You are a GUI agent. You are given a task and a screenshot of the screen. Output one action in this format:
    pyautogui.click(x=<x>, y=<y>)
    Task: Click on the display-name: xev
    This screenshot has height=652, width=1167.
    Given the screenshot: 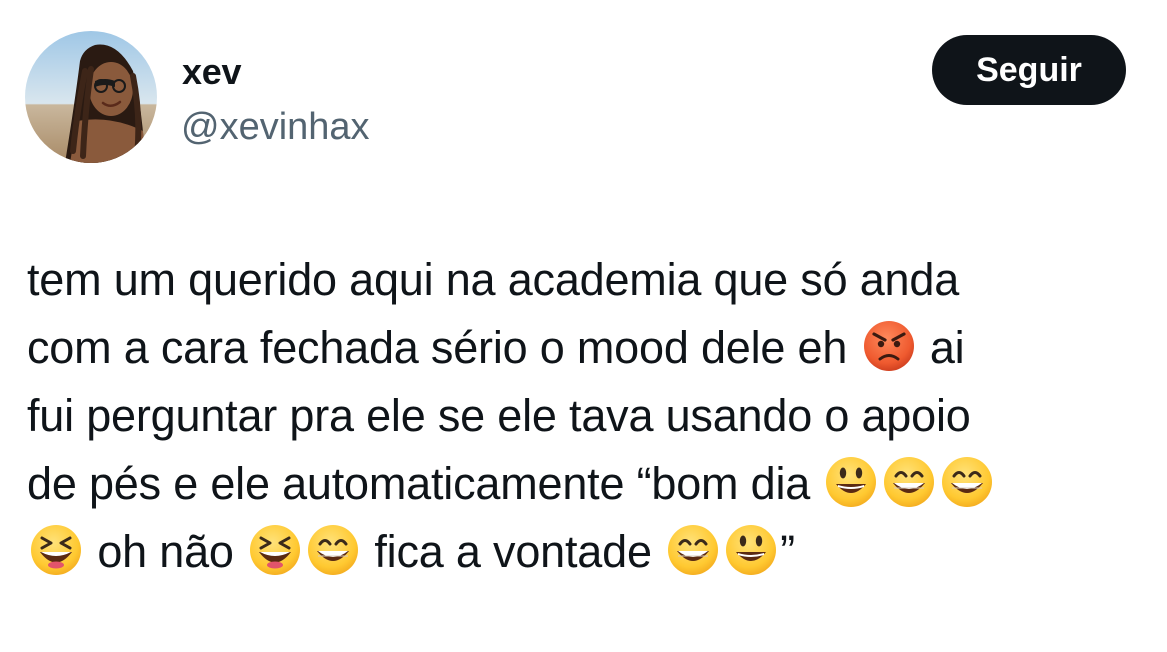 What is the action you would take?
    pyautogui.click(x=211, y=72)
    